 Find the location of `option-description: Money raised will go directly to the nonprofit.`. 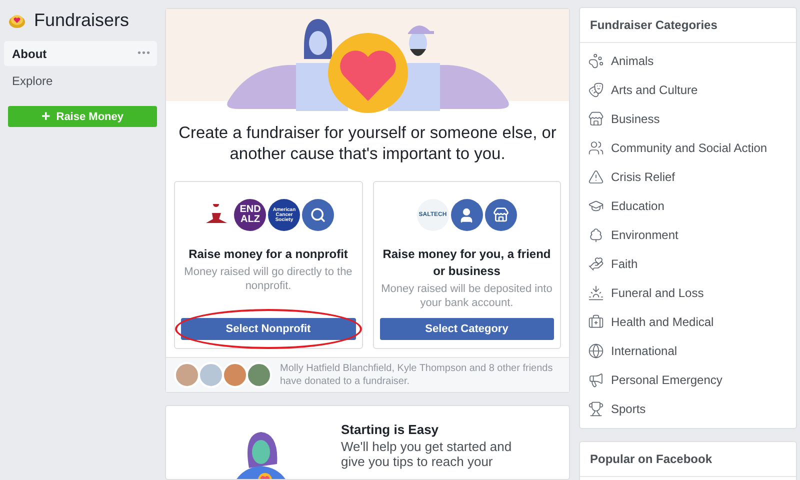

option-description: Money raised will go directly to the nonprofit. is located at coordinates (268, 279).